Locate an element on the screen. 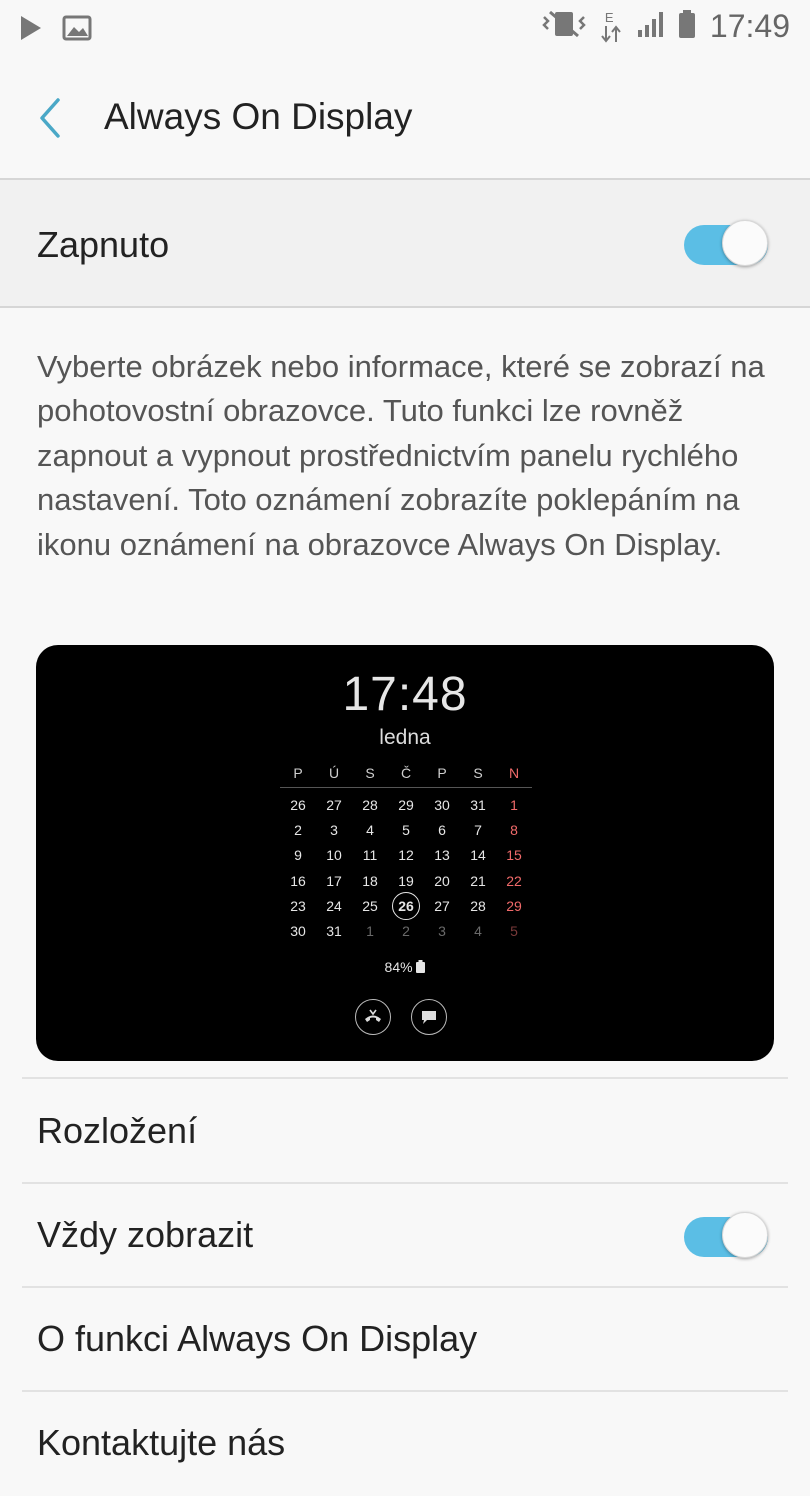  calendar-day: 19 is located at coordinates (406, 880).